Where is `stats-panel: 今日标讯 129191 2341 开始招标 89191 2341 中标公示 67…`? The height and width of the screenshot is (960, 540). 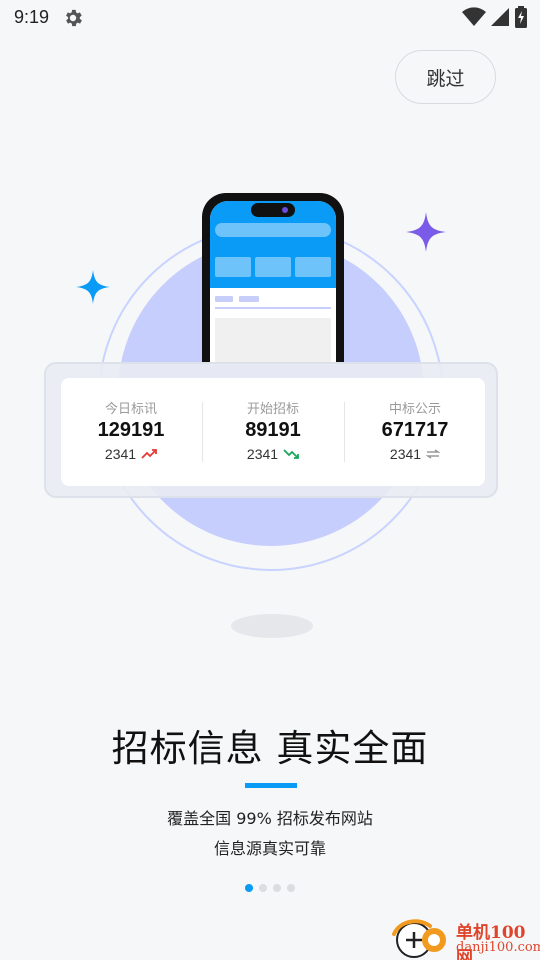
stats-panel: 今日标讯 129191 2341 开始招标 89191 2341 中标公示 67… is located at coordinates (271, 430).